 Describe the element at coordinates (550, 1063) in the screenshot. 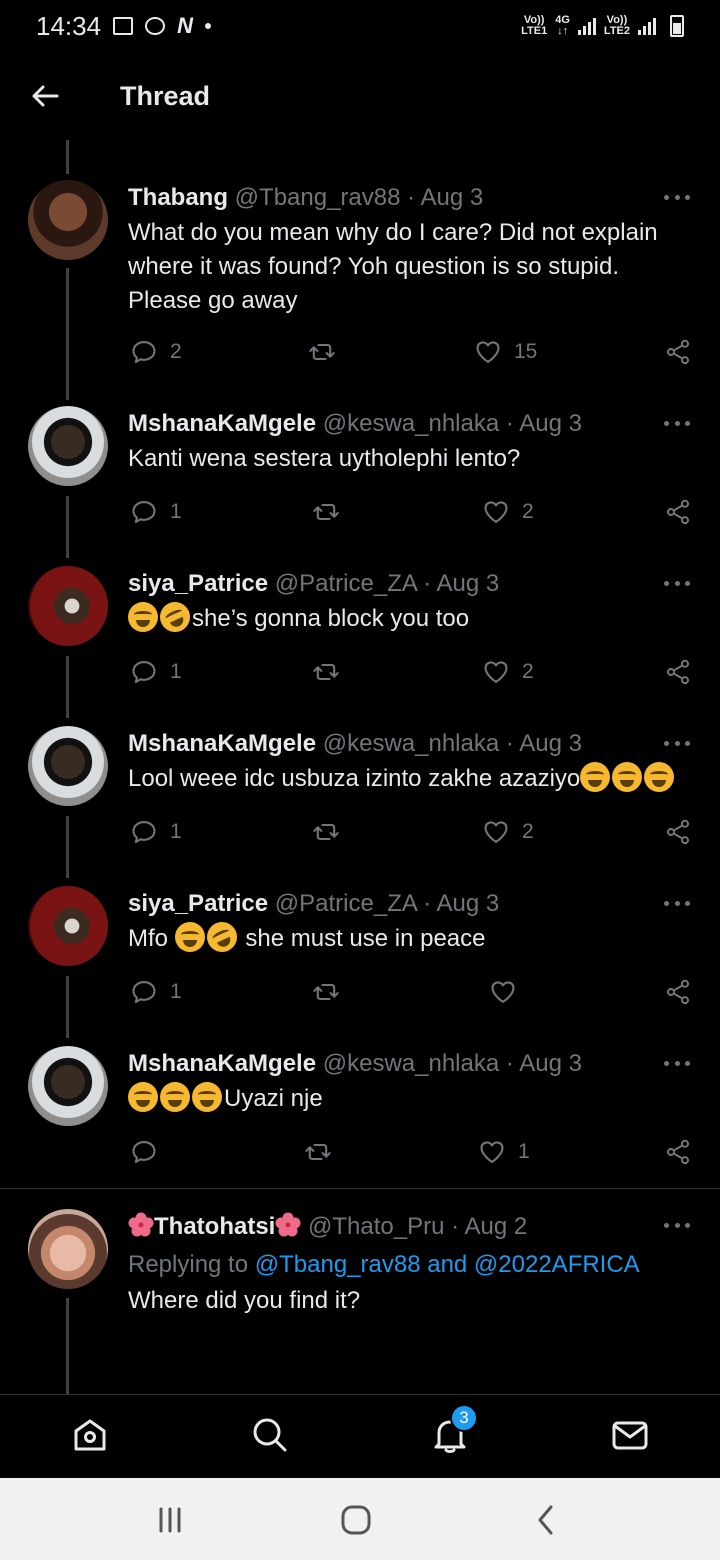

I see `tweet-date: Aug 3` at that location.